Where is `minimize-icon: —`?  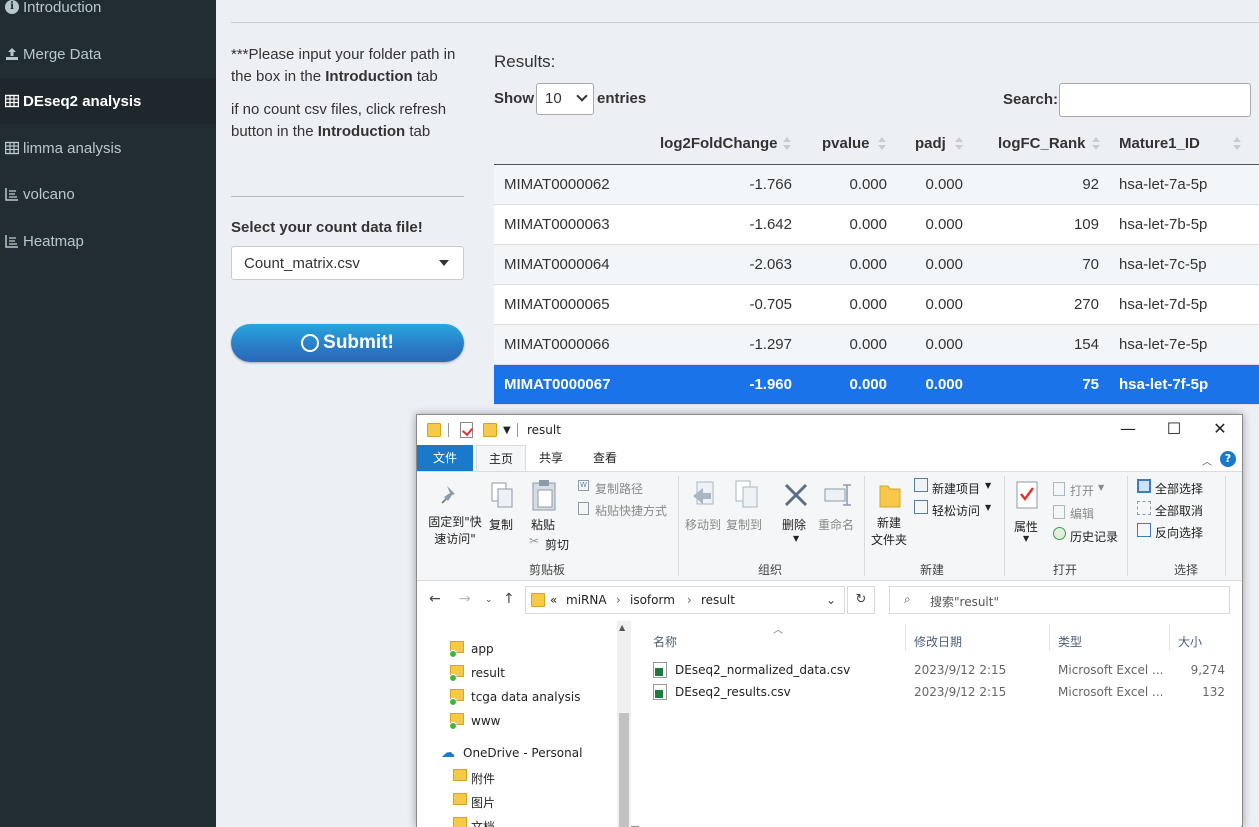
minimize-icon: — is located at coordinates (1128, 430).